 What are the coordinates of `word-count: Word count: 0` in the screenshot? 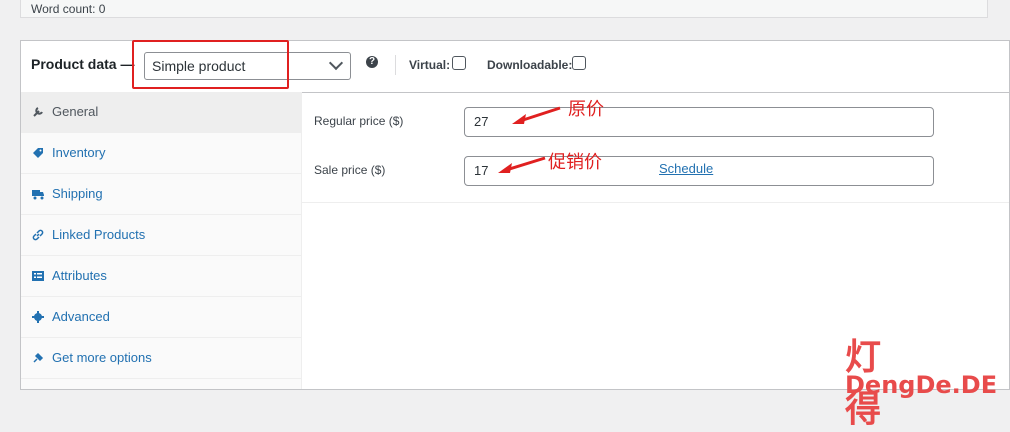 It's located at (504, 9).